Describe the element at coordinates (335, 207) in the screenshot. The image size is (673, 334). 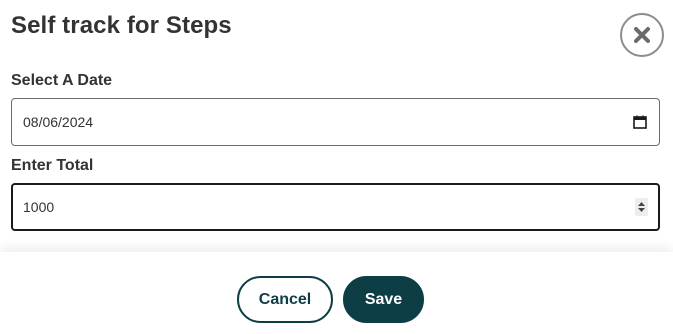
I see `total-input: 1000` at that location.